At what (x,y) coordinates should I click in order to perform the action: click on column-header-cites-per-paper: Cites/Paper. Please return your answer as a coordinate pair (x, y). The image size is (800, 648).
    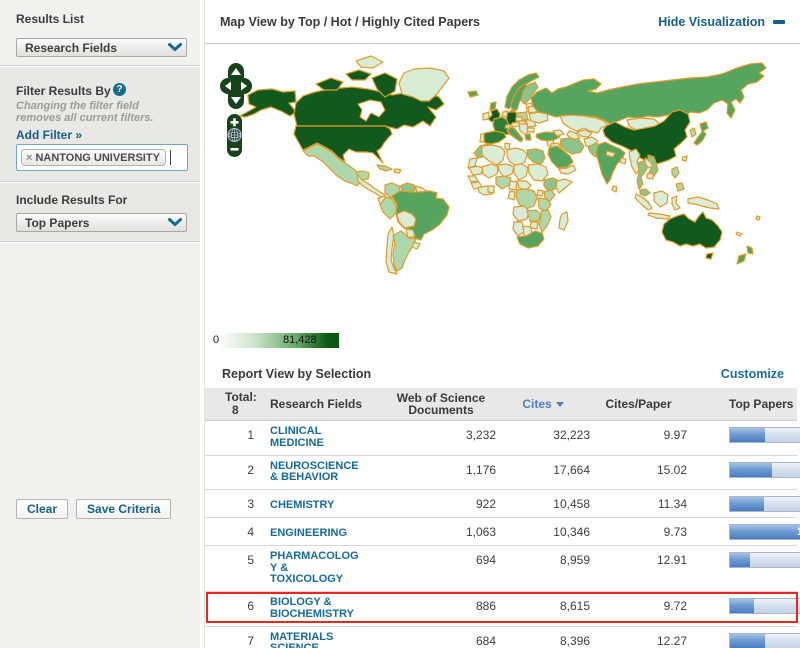
    Looking at the image, I should click on (638, 404).